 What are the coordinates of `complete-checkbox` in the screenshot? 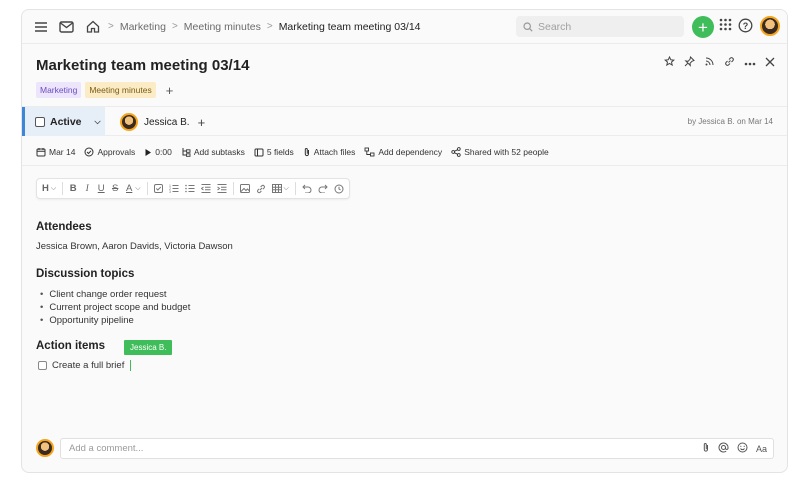 It's located at (40, 121).